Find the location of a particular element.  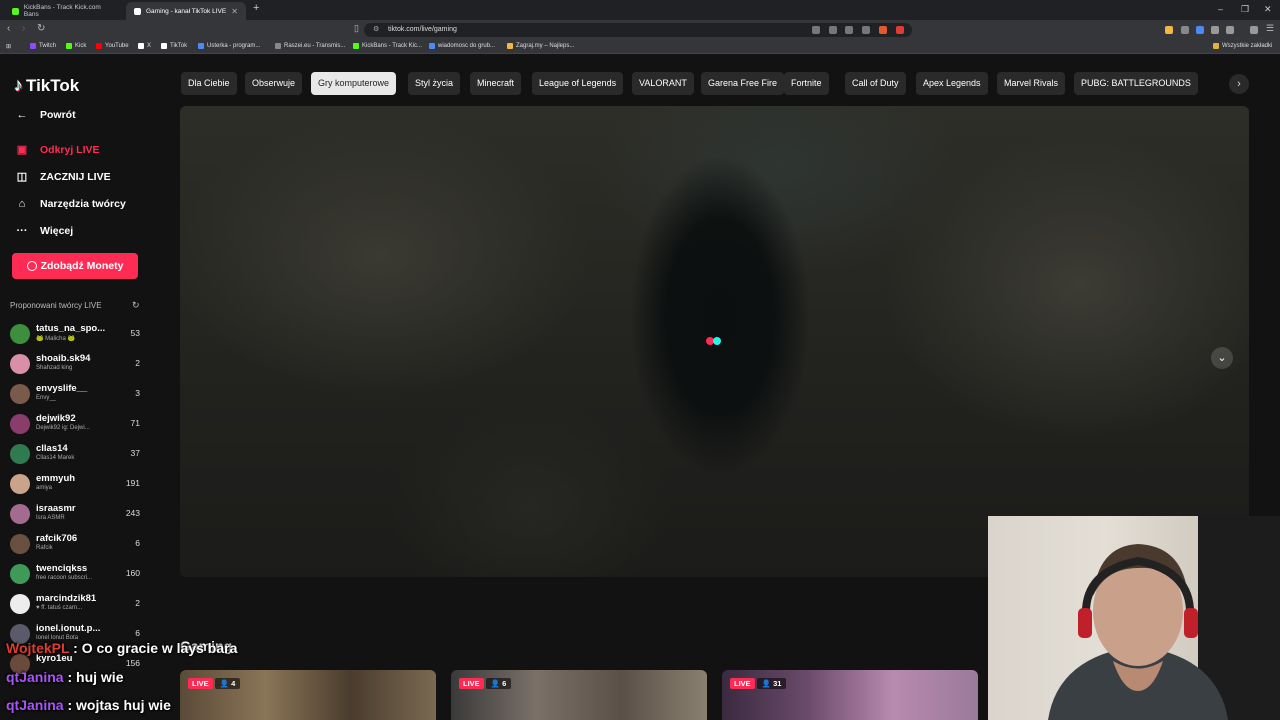

creator-item: twenciqkss free racoon subscri... 160 is located at coordinates (77, 576).